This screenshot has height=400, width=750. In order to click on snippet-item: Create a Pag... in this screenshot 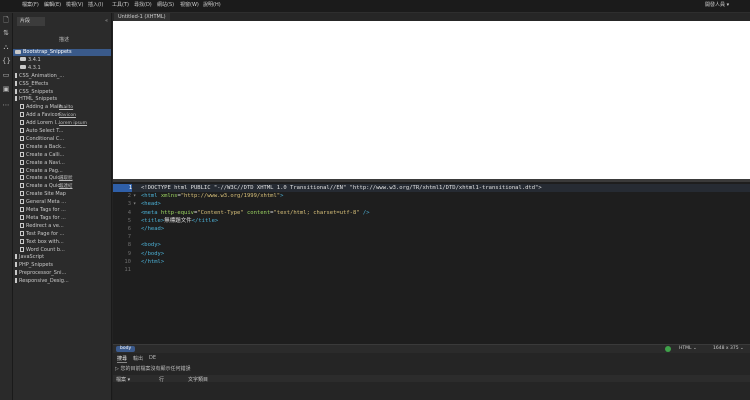, I will do `click(62, 171)`.